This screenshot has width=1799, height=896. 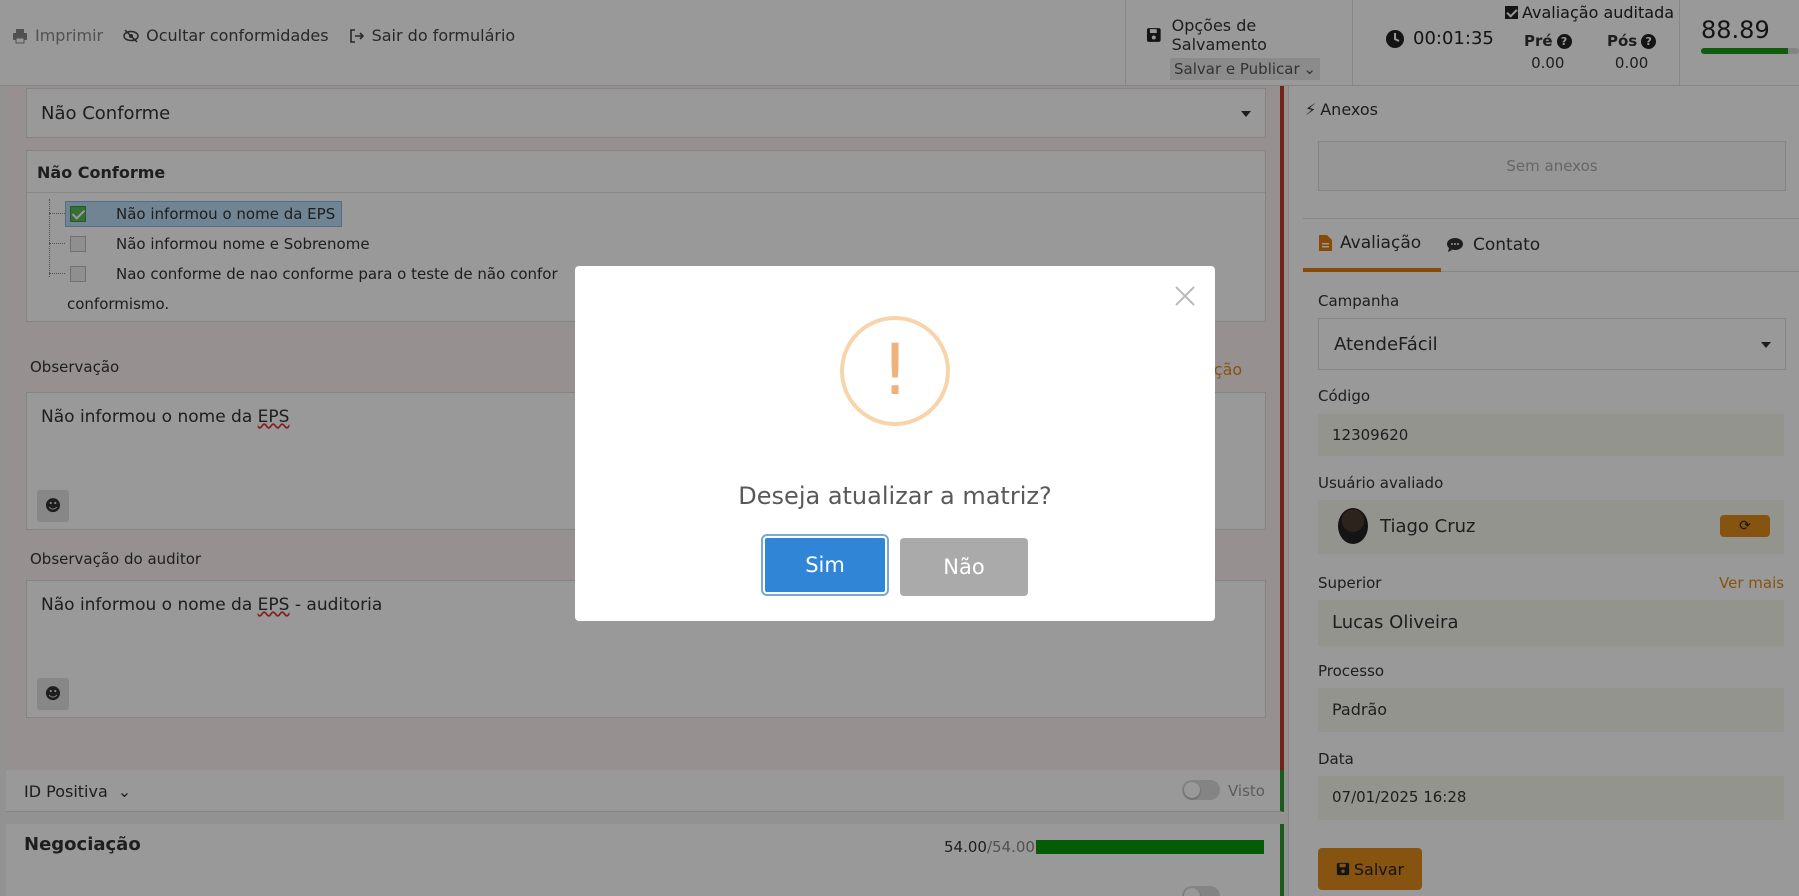 I want to click on cancel-button: Não, so click(x=964, y=567).